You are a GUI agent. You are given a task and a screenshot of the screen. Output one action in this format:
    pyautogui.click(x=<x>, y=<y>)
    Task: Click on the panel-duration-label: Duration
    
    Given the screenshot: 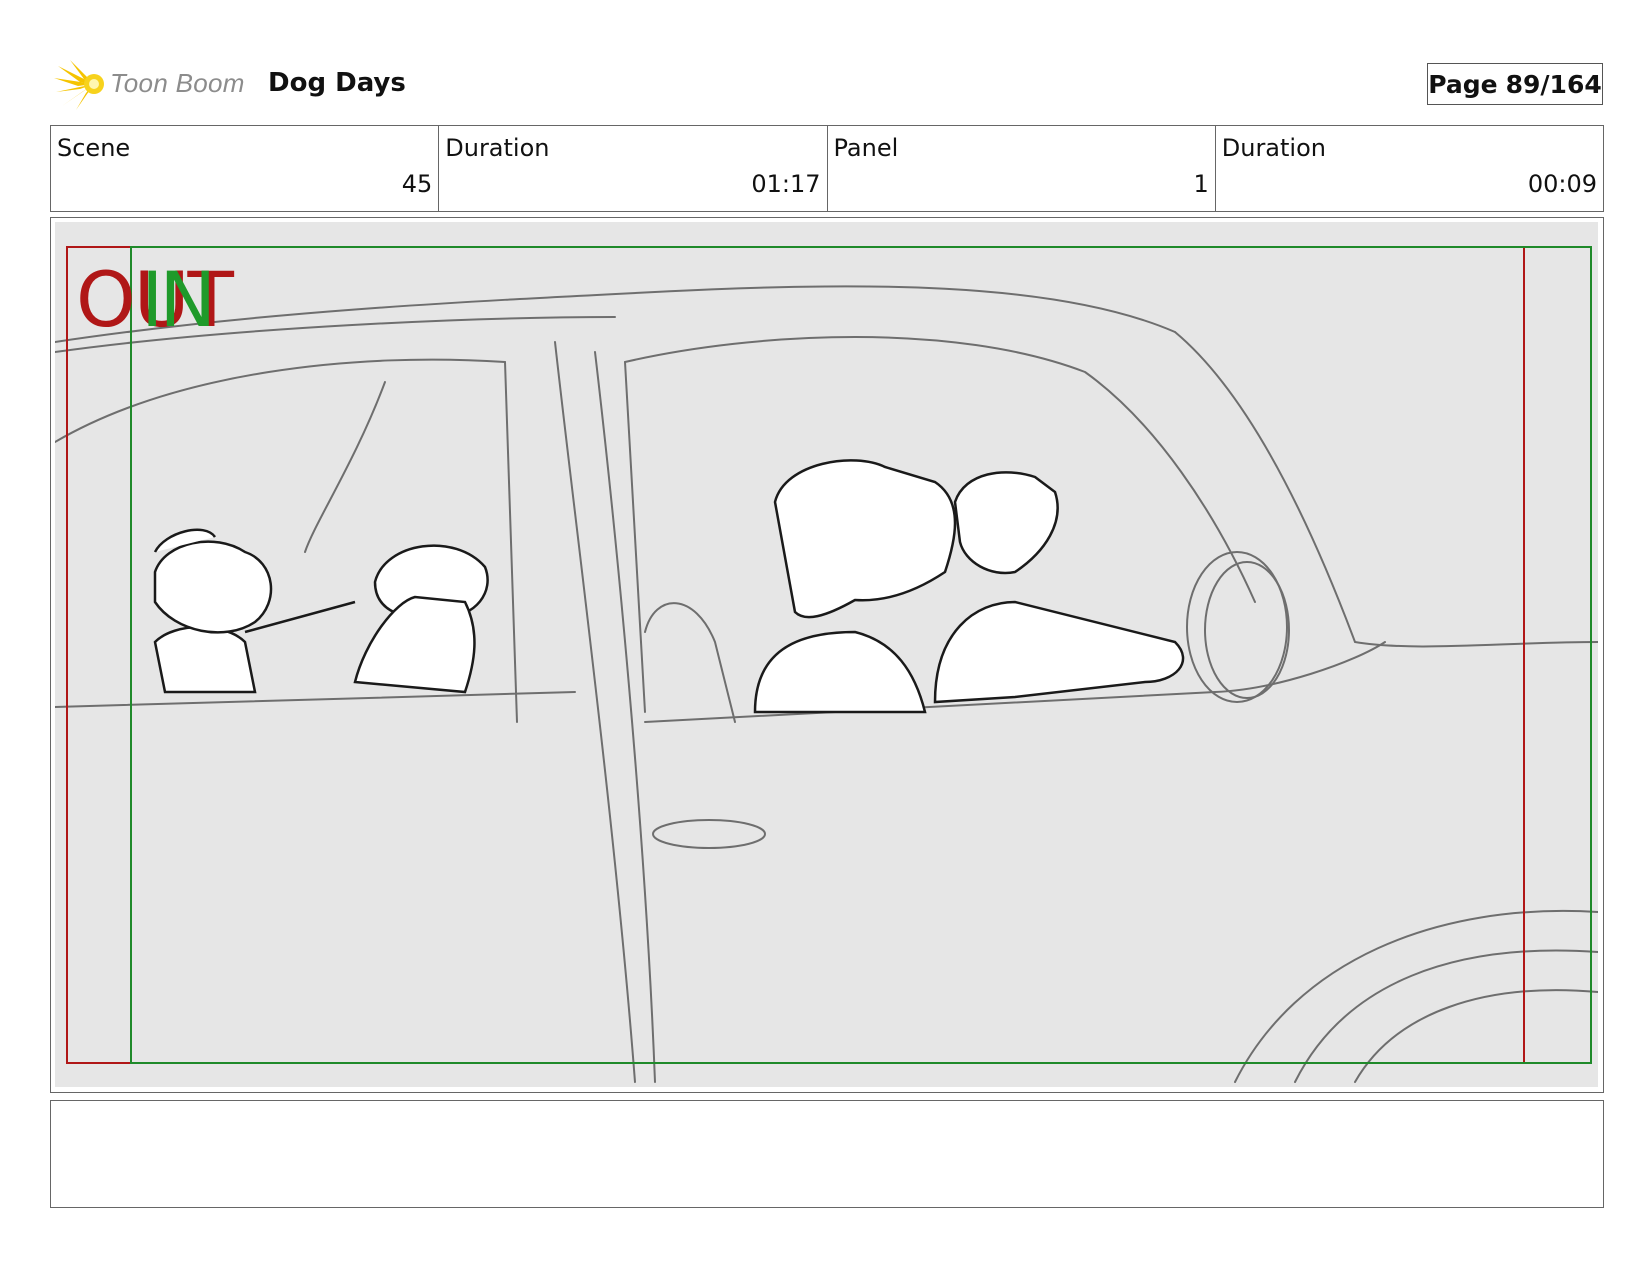 What is the action you would take?
    pyautogui.click(x=1273, y=148)
    